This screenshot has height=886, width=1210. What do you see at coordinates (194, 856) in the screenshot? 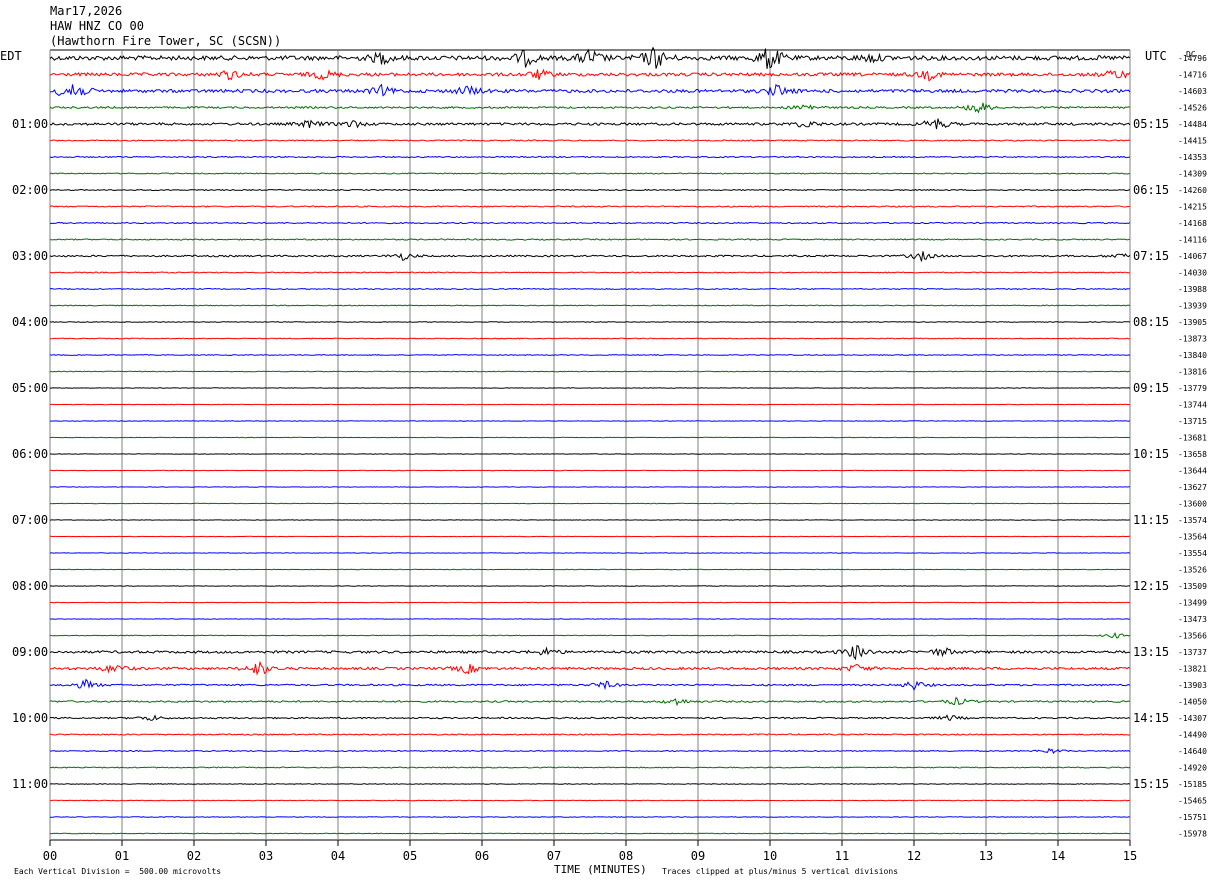
I see `x-tick-label: 02` at bounding box center [194, 856].